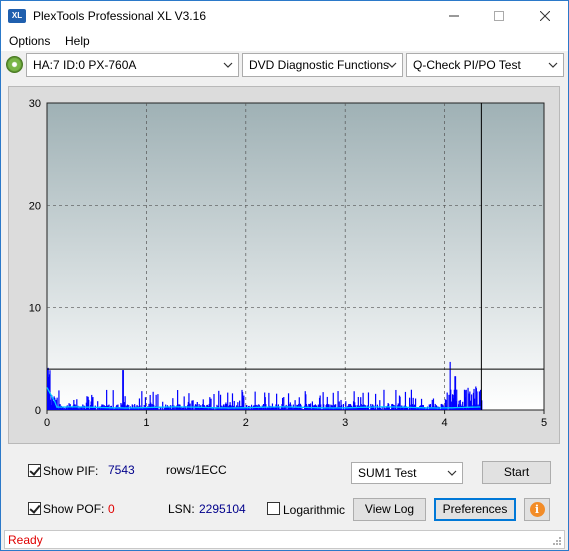 The image size is (569, 551). Describe the element at coordinates (181, 509) in the screenshot. I see `lsn-label: LSN:` at that location.